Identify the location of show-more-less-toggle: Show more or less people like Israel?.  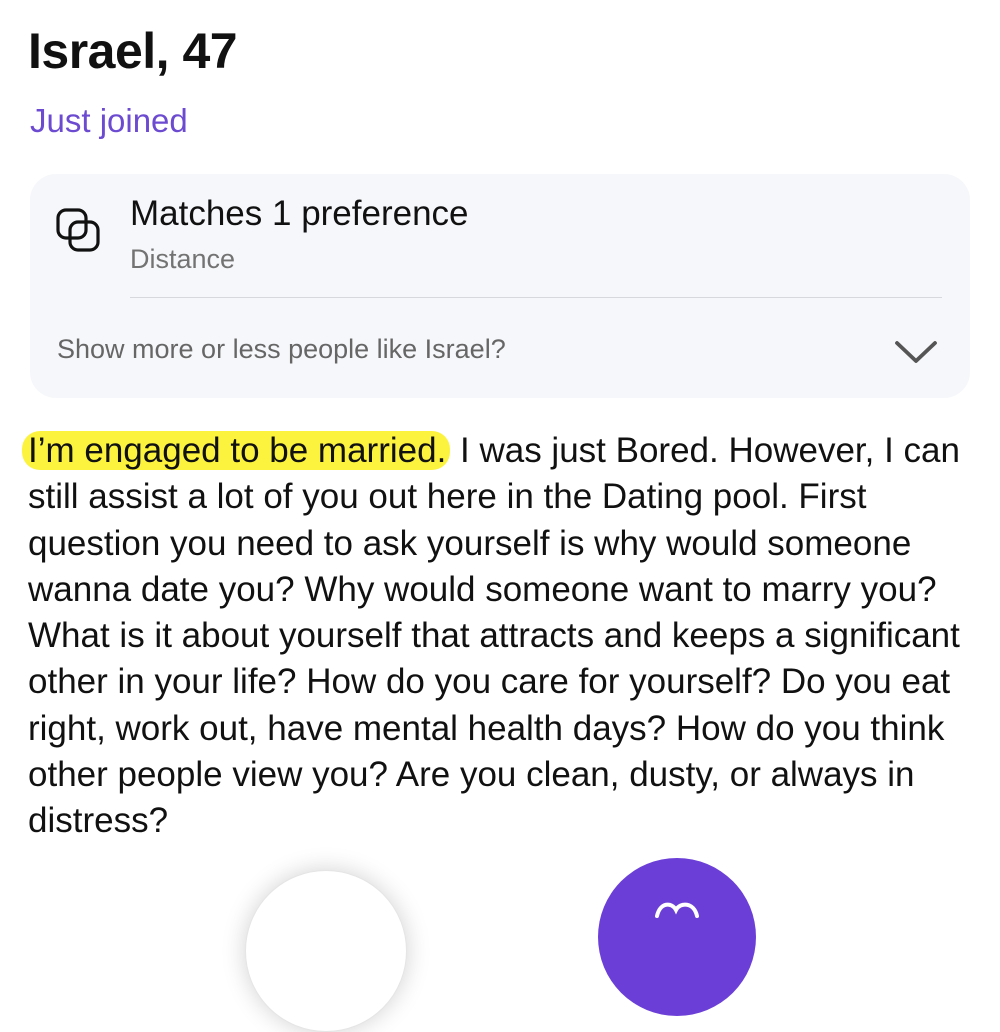
(281, 349).